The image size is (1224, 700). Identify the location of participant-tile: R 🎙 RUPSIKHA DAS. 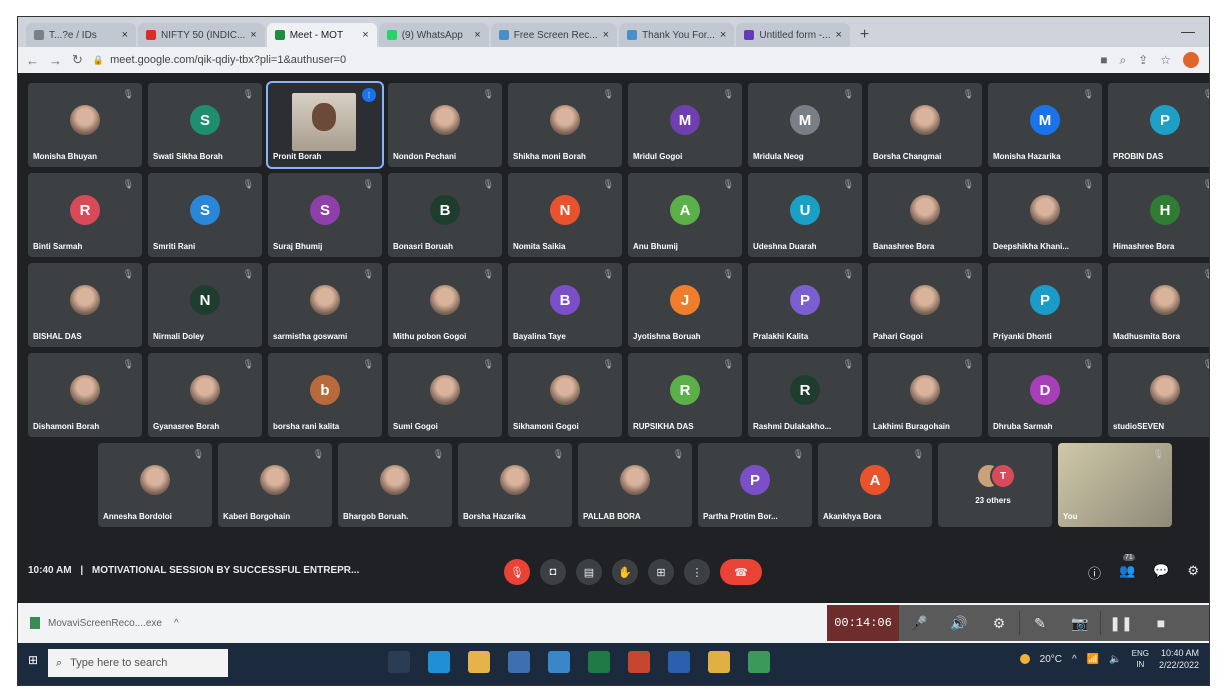
(685, 395).